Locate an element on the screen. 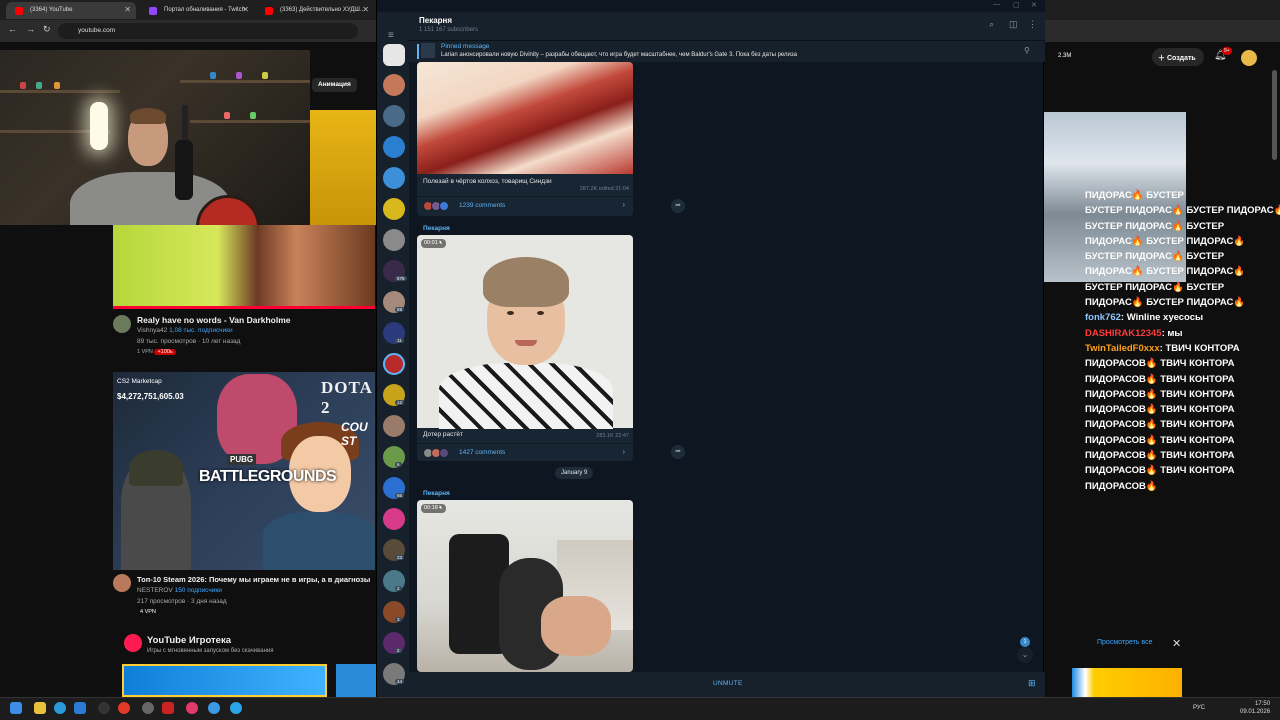 Image resolution: width=1280 pixels, height=720 pixels. telegram-icon is located at coordinates (236, 708).